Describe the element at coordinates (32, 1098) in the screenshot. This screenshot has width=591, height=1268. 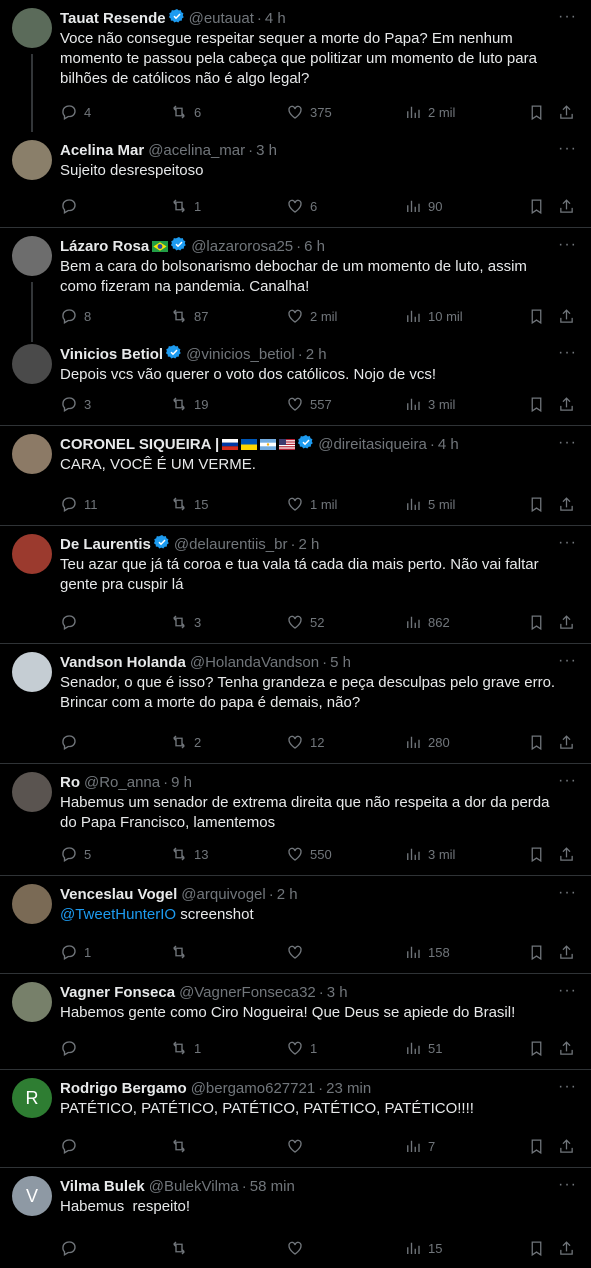
I see `avatar: R` at that location.